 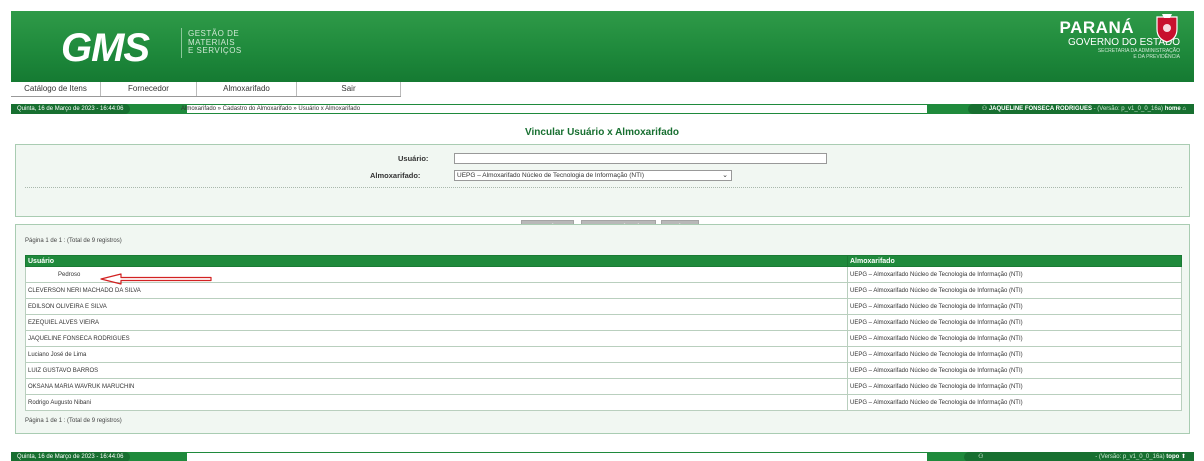 What do you see at coordinates (1079, 456) in the screenshot?
I see `footer-right: ⚇ - (Versão: p_v1_0_0_16a) topo ⬆` at bounding box center [1079, 456].